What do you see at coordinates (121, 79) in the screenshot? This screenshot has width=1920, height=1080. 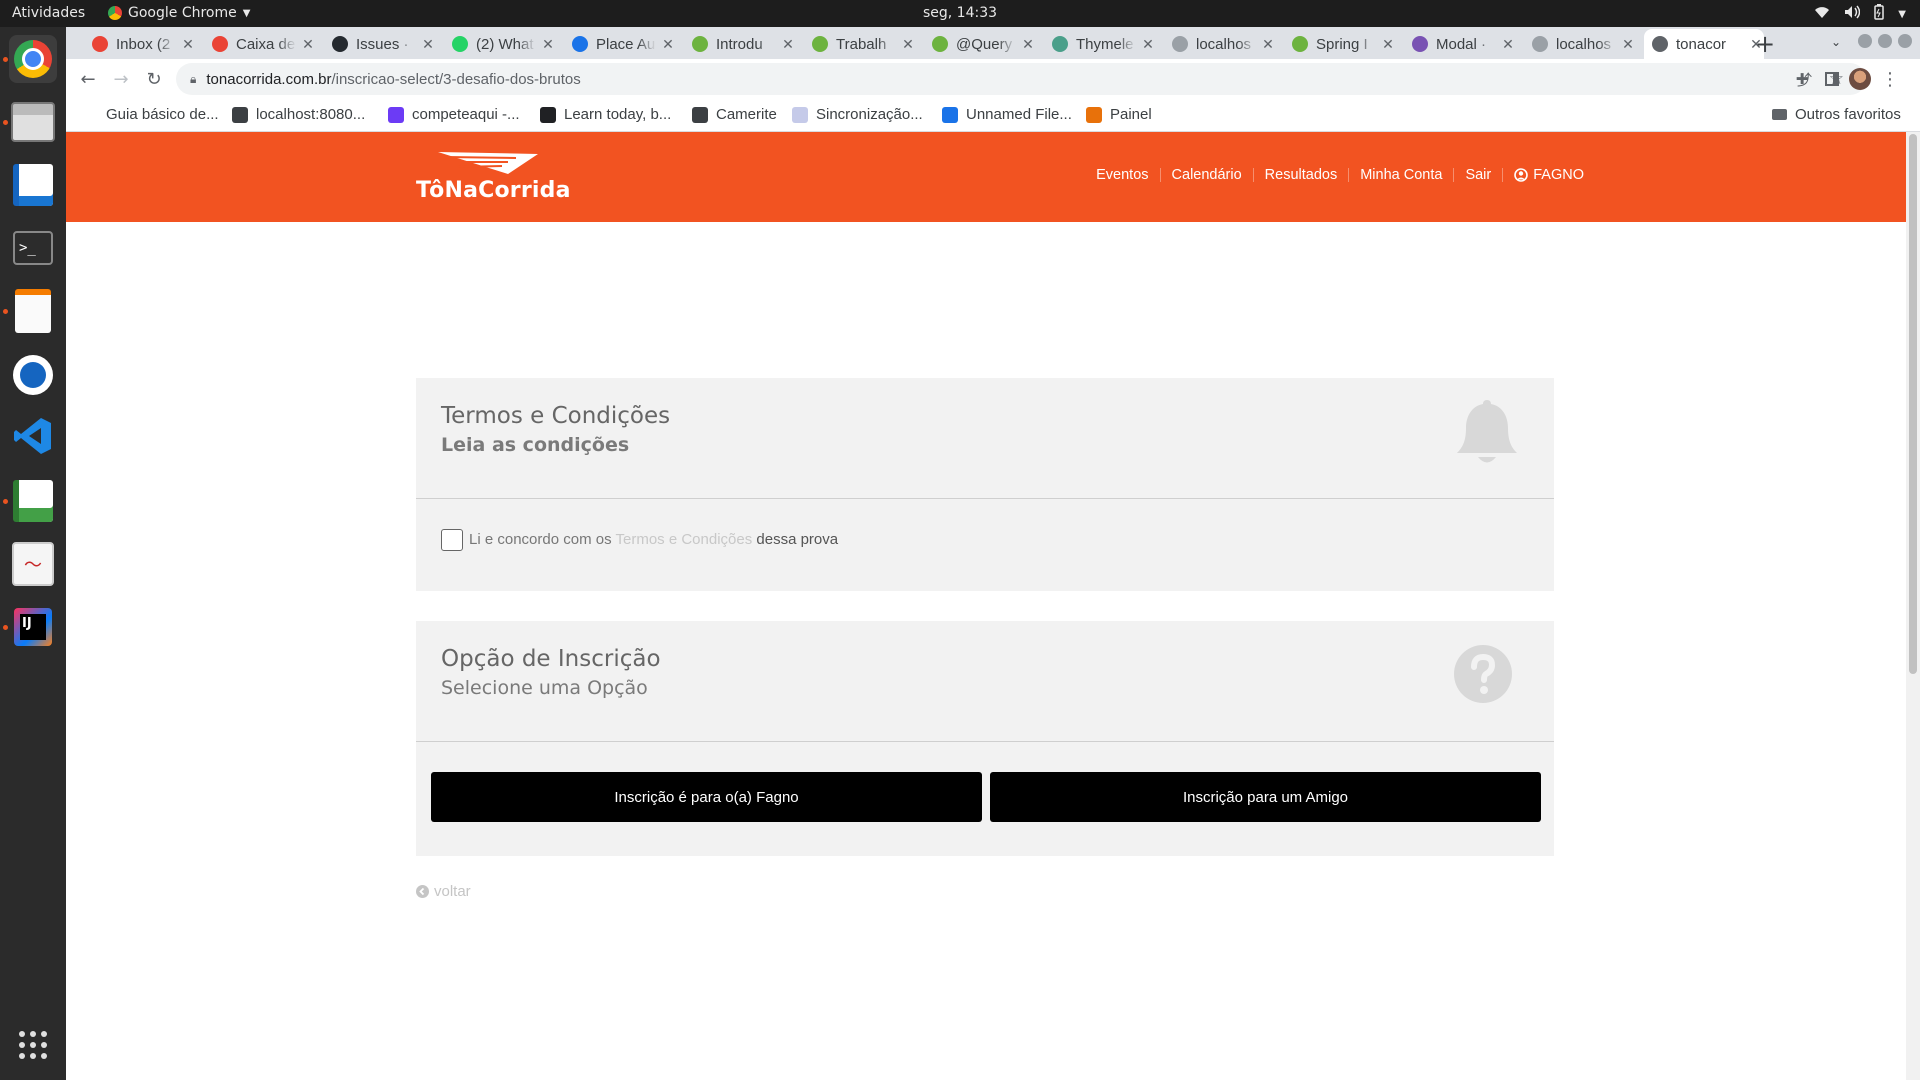 I see `forward-arrow-icon: →` at bounding box center [121, 79].